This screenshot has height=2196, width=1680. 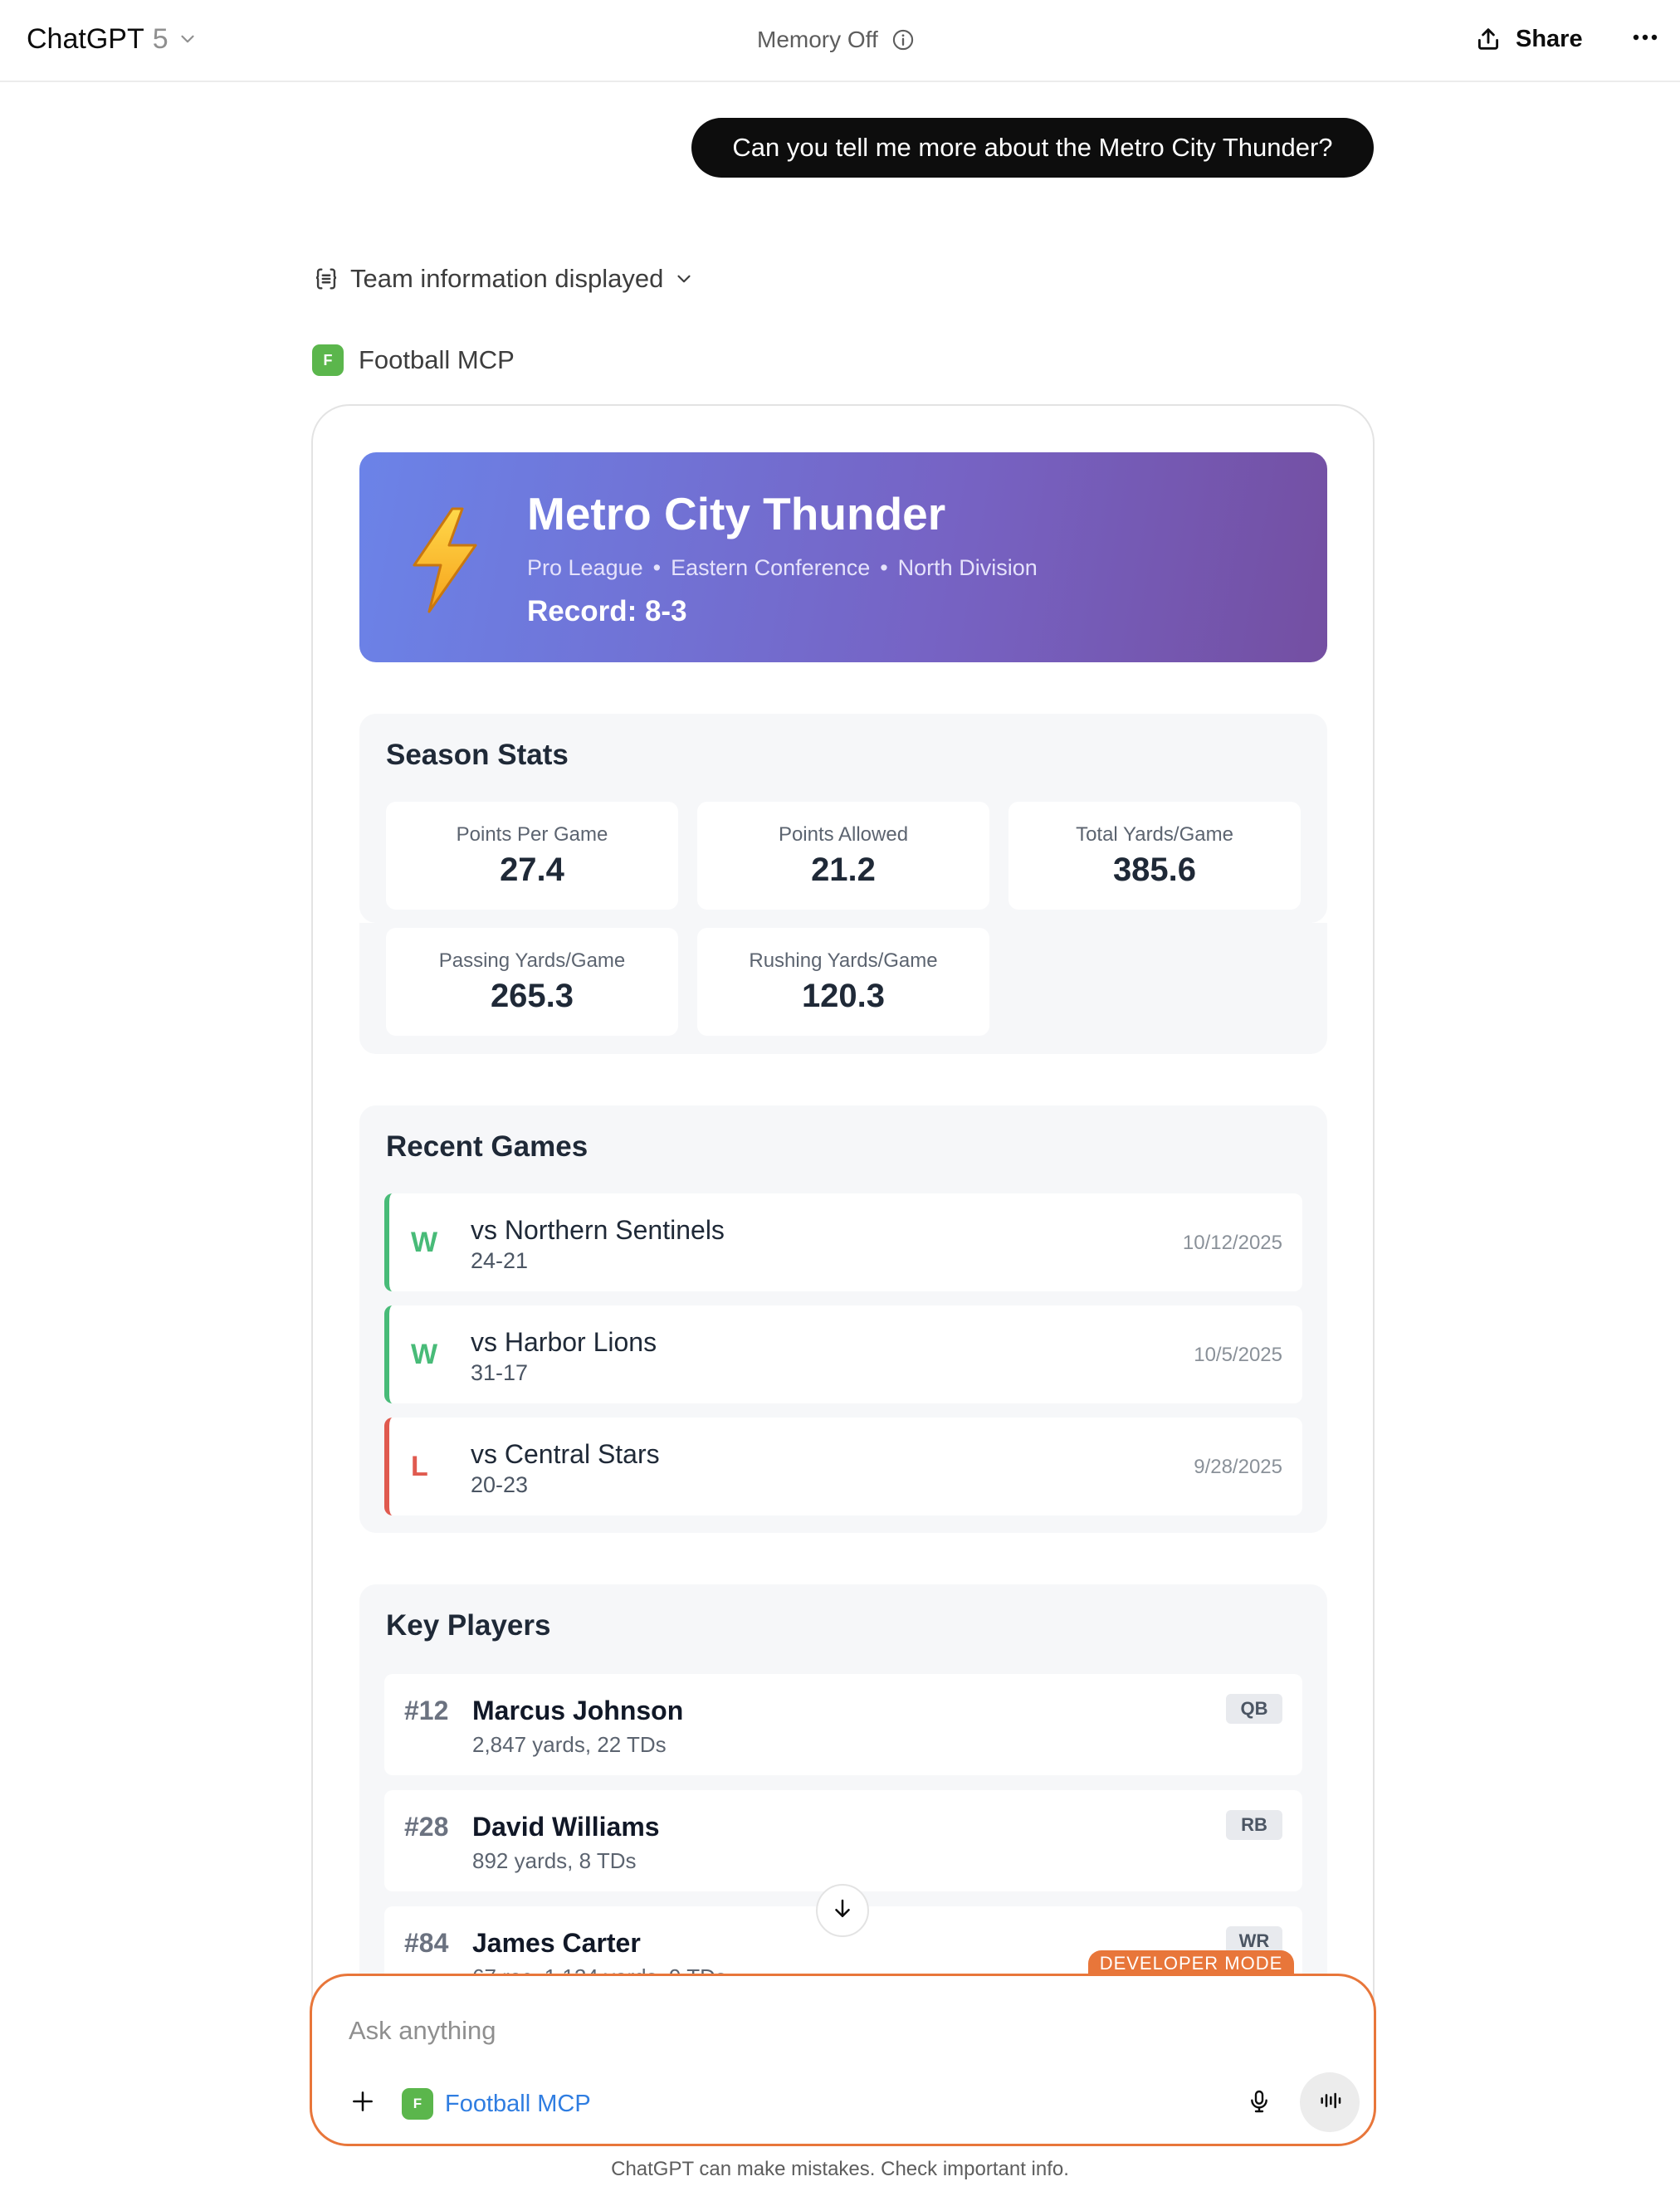 I want to click on player-stats: 892 yards, 8 TDs, so click(x=554, y=1860).